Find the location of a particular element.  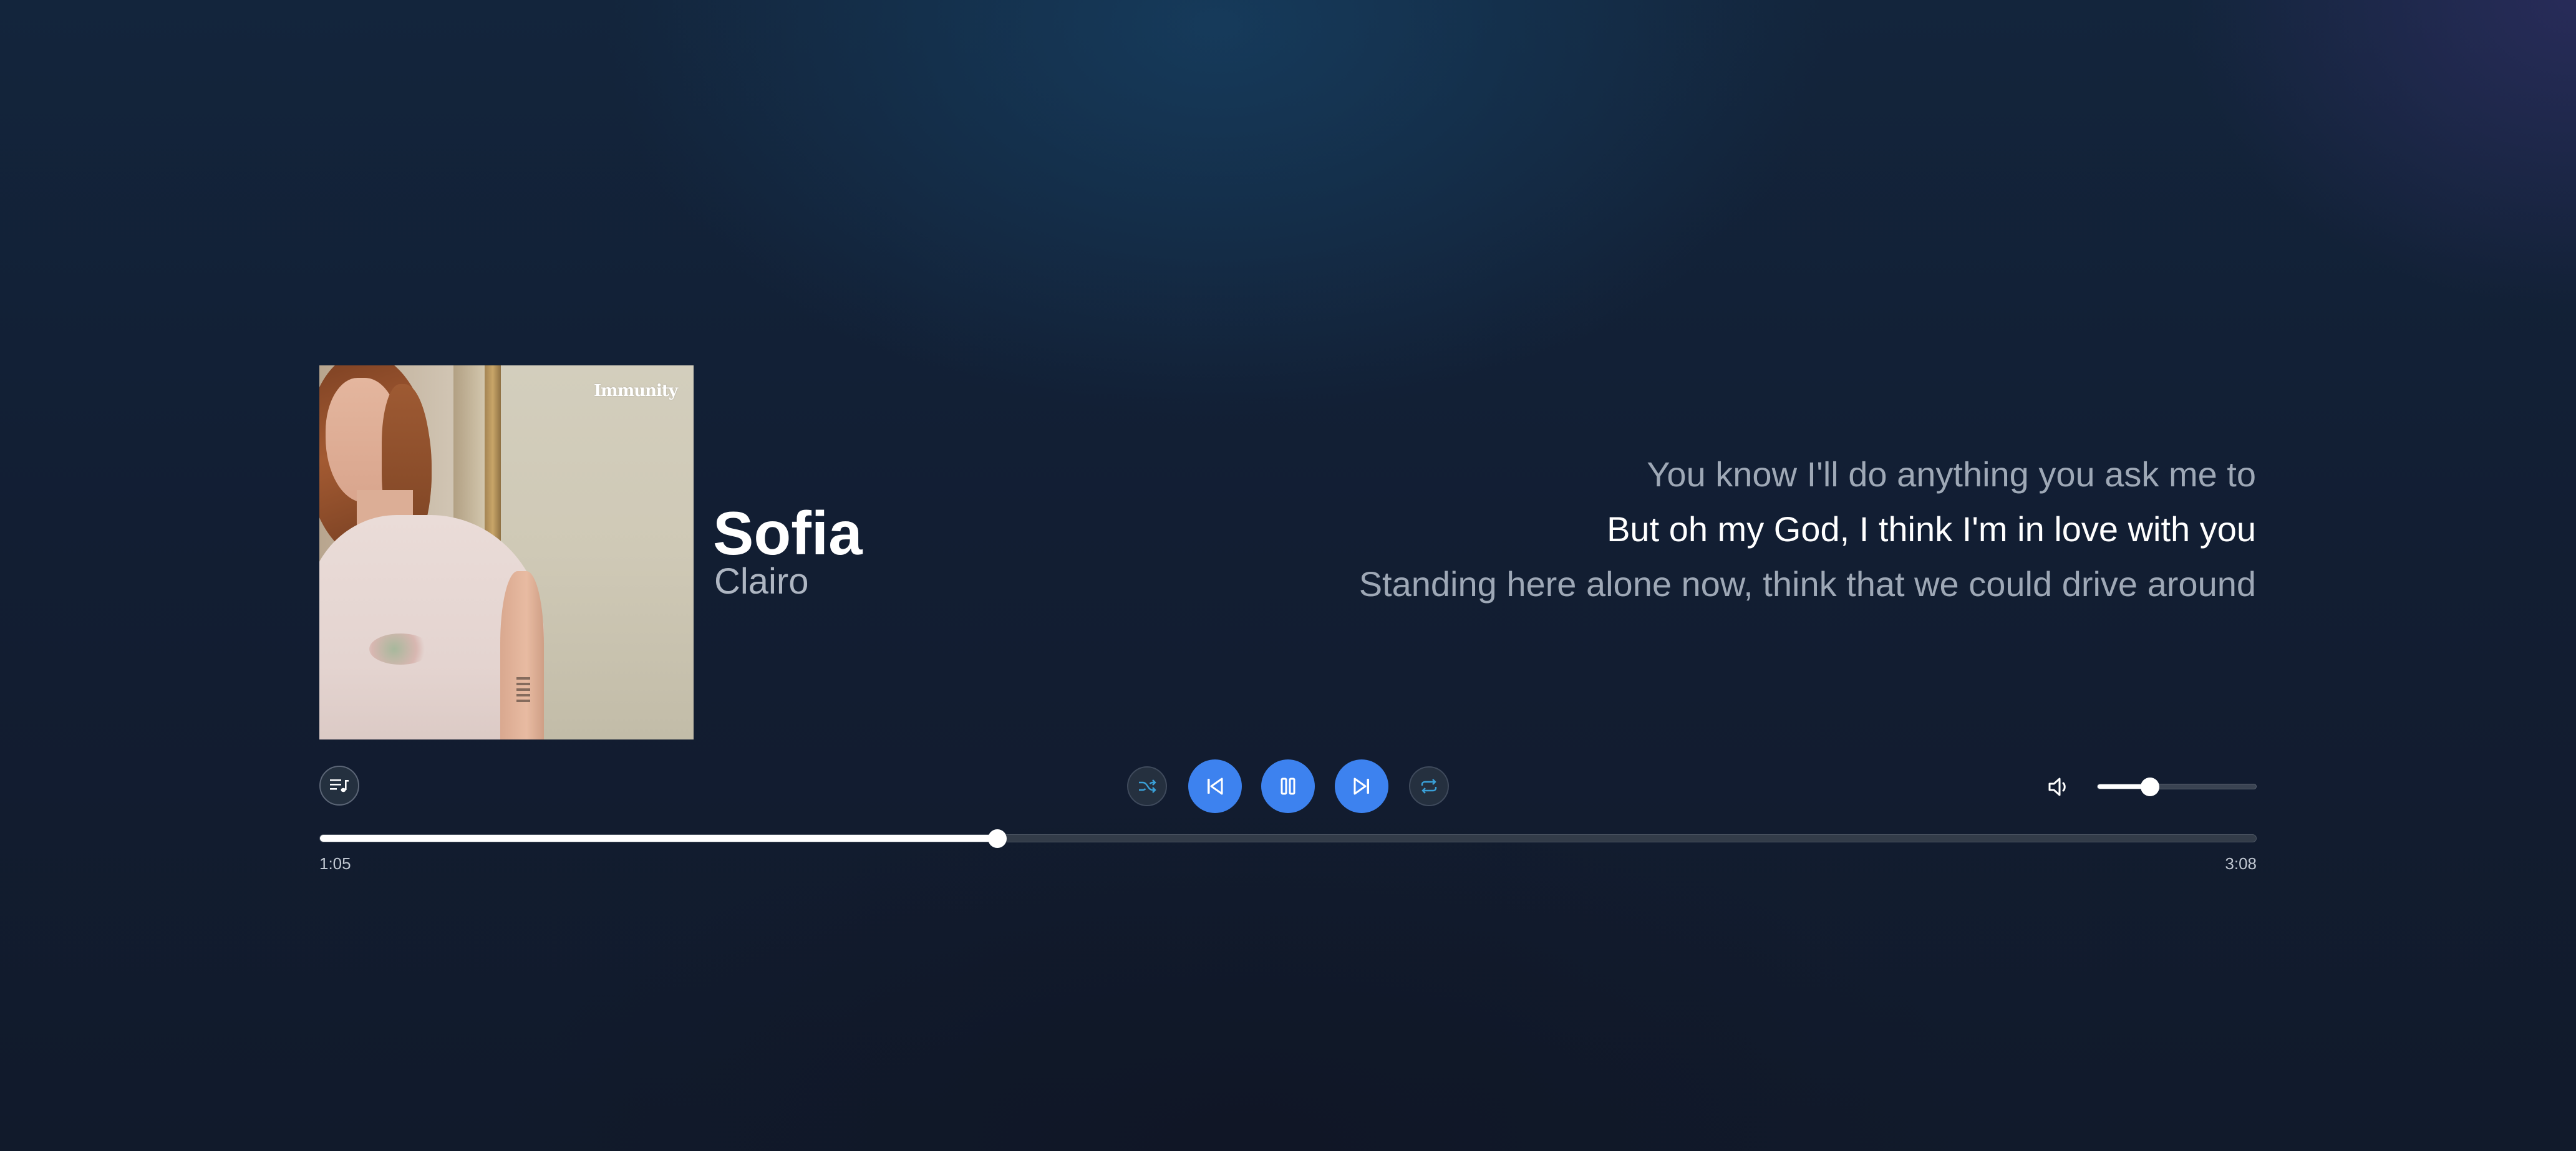

queue-music-icon is located at coordinates (339, 785).